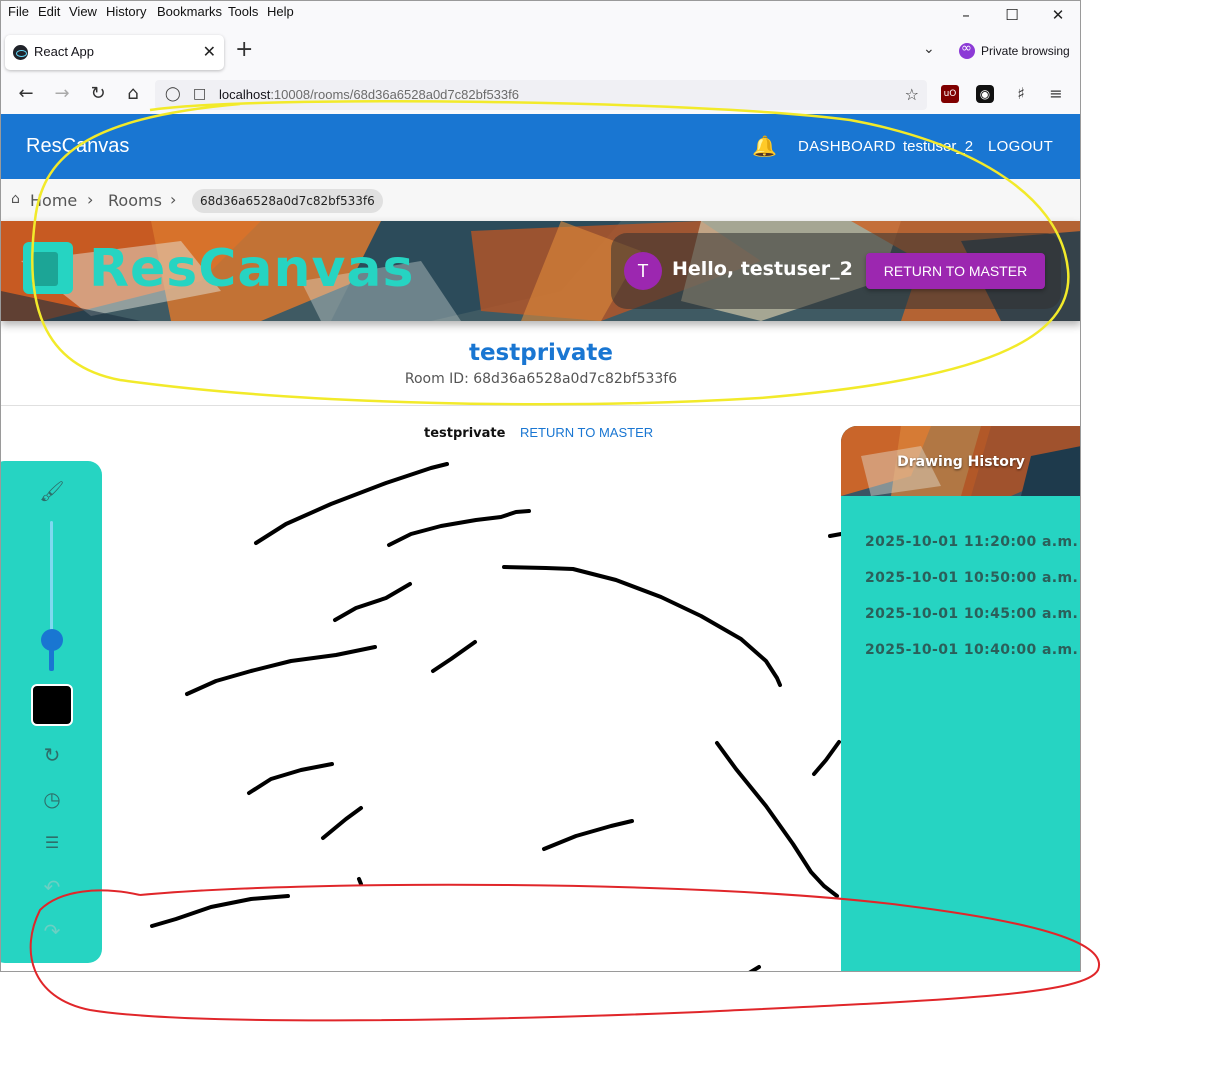 The width and height of the screenshot is (1207, 1075). Describe the element at coordinates (280, 11) in the screenshot. I see `menu-help: Help` at that location.